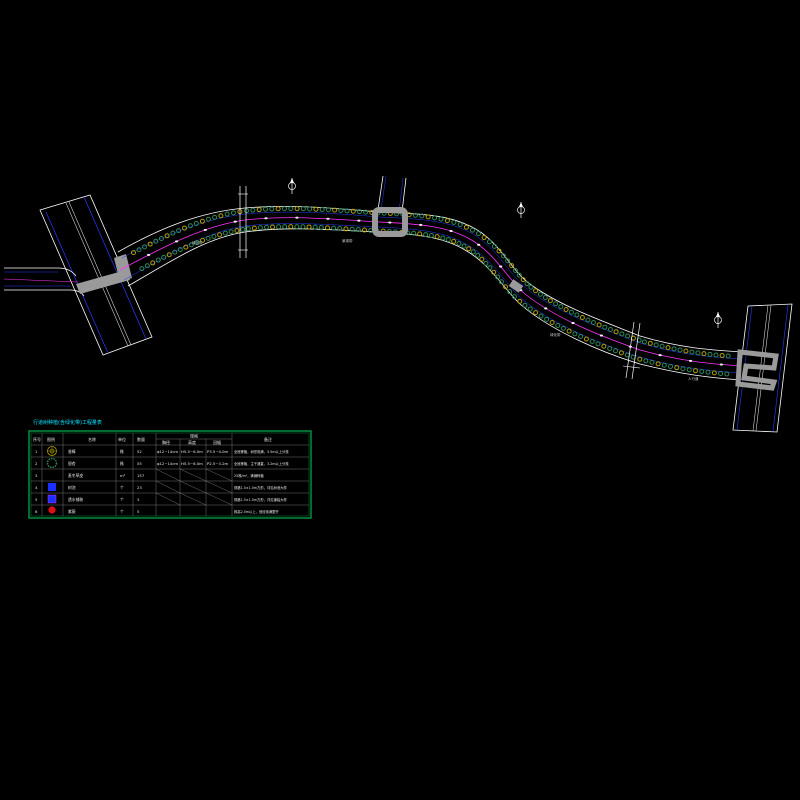 This screenshot has height=800, width=800. What do you see at coordinates (72, 487) in the screenshot?
I see `table-cell-name: 树池` at bounding box center [72, 487].